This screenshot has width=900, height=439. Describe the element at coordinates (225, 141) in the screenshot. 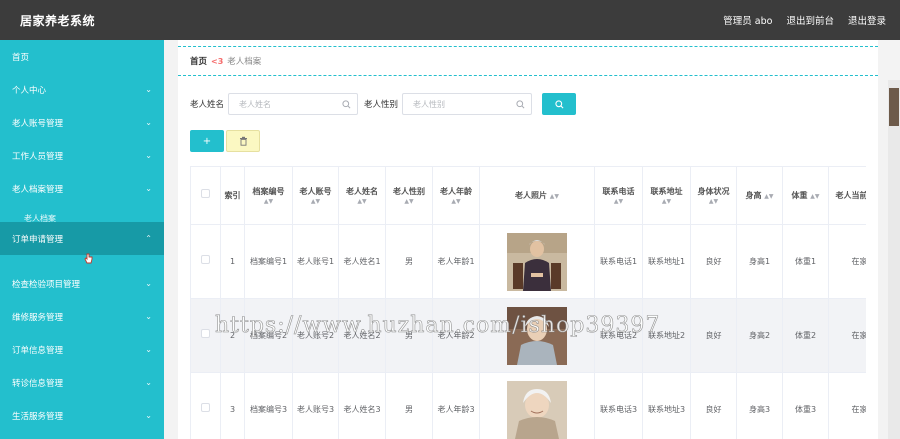

I see `action-buttons: +` at that location.